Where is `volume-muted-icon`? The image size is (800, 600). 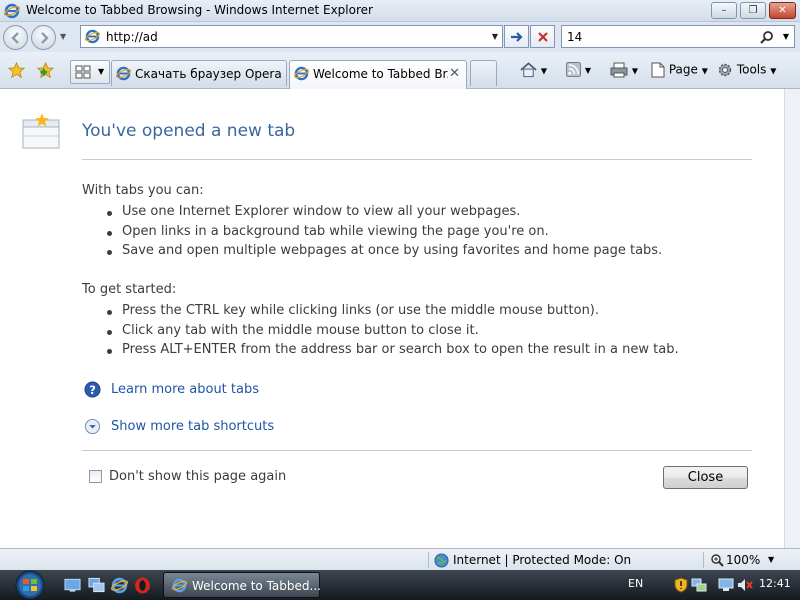 volume-muted-icon is located at coordinates (745, 585).